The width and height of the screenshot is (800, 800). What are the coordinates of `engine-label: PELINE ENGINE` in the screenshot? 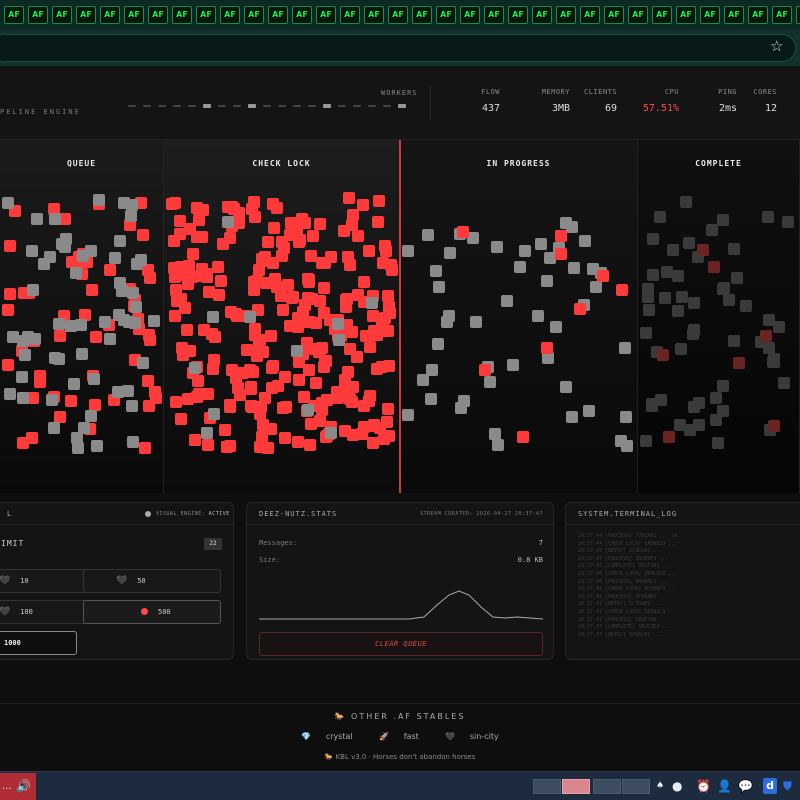 It's located at (40, 112).